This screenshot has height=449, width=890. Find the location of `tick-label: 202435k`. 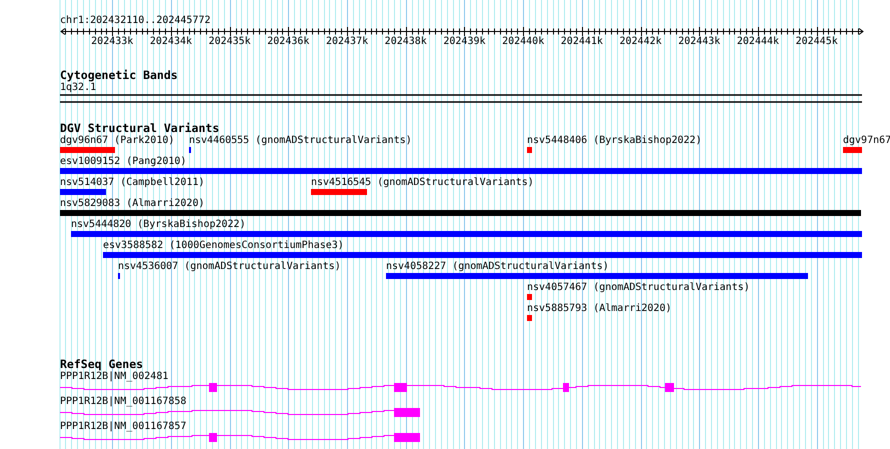

tick-label: 202435k is located at coordinates (229, 41).